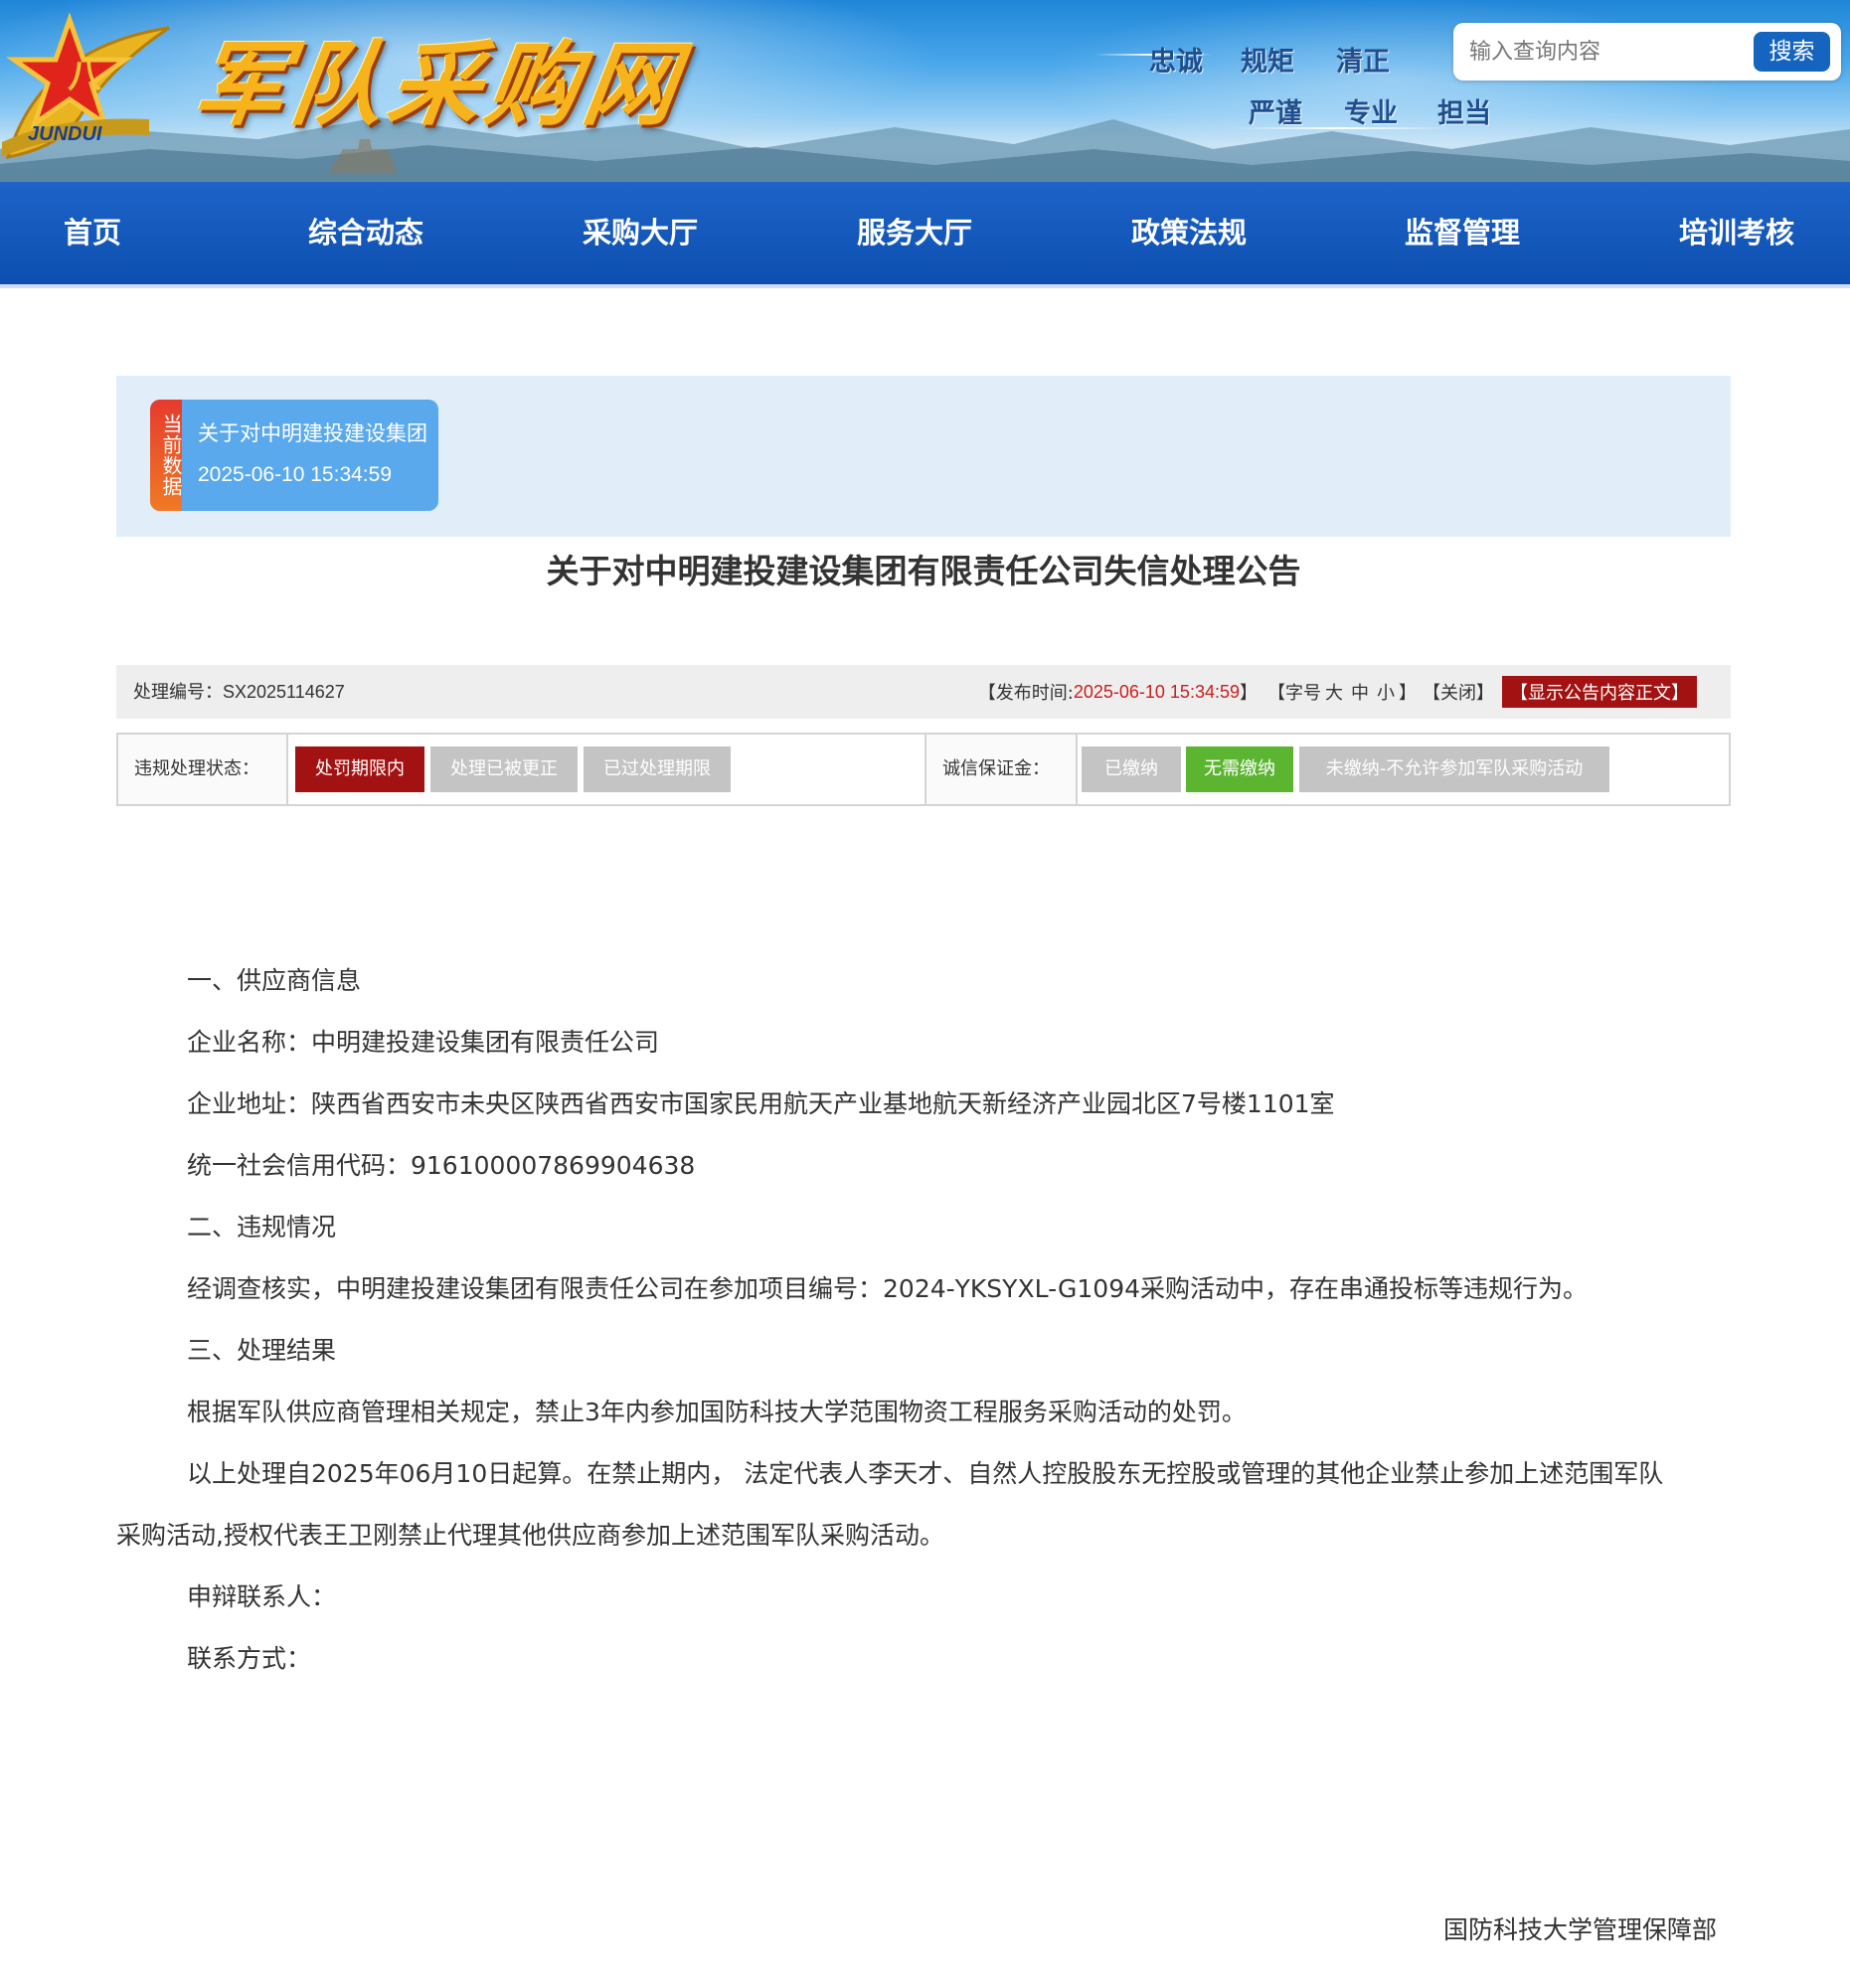 The image size is (1850, 1988). What do you see at coordinates (1239, 769) in the screenshot?
I see `deposit-not-required-button: 无需缴纳` at bounding box center [1239, 769].